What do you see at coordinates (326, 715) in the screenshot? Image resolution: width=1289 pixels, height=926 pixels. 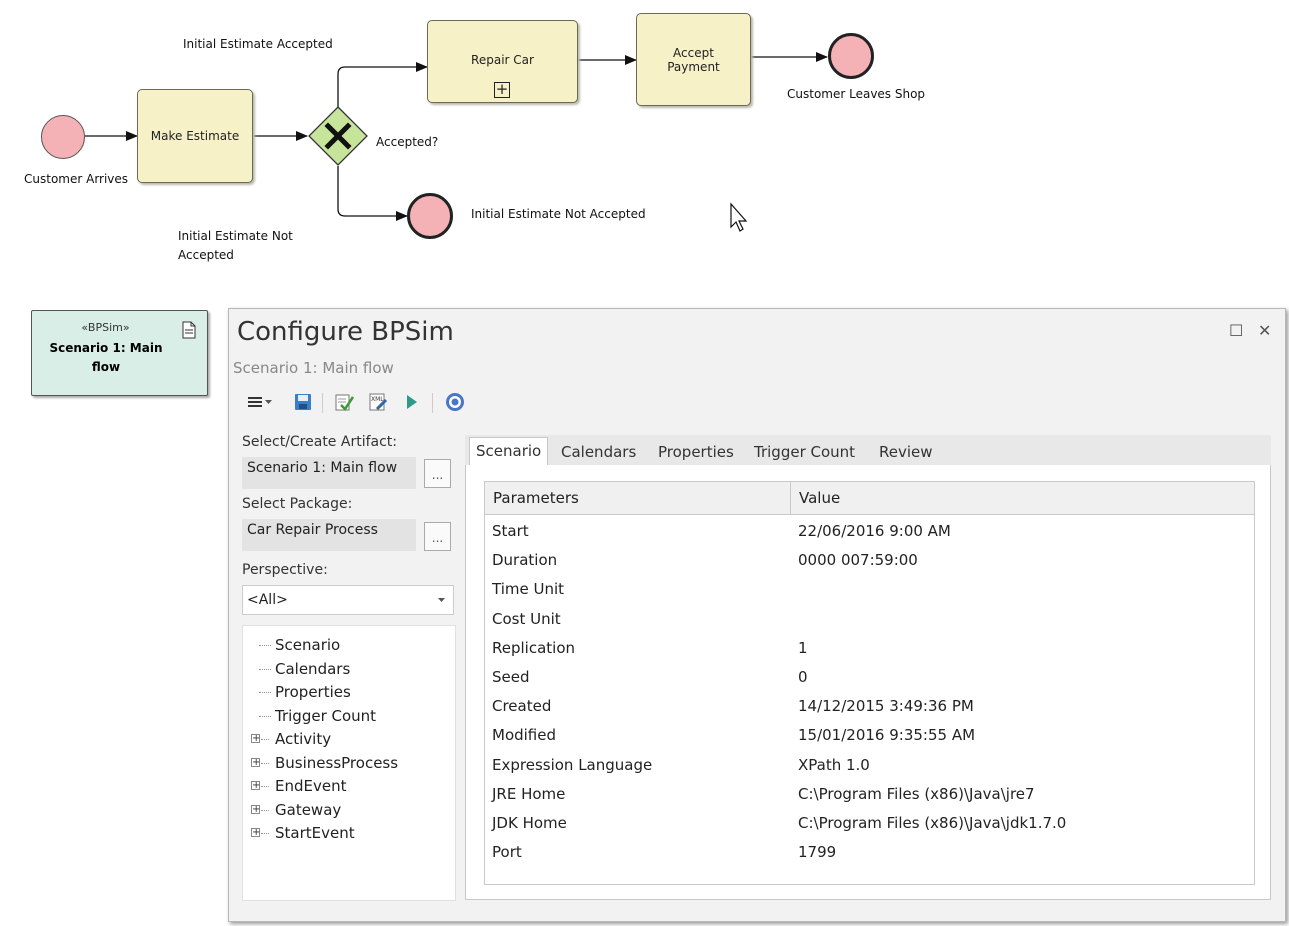 I see `tree-item-label: Trigger Count` at bounding box center [326, 715].